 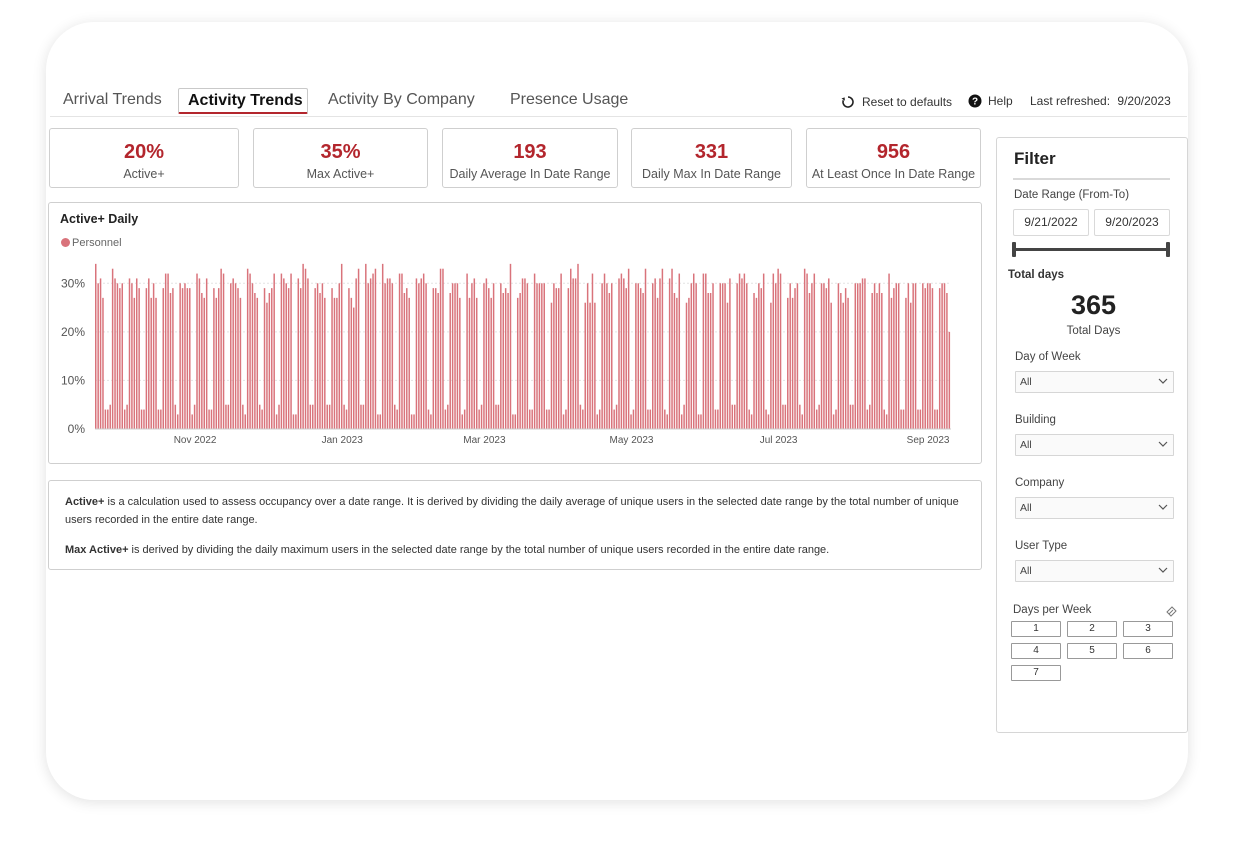 I want to click on x-tick-label: Jul 2023, so click(x=779, y=440).